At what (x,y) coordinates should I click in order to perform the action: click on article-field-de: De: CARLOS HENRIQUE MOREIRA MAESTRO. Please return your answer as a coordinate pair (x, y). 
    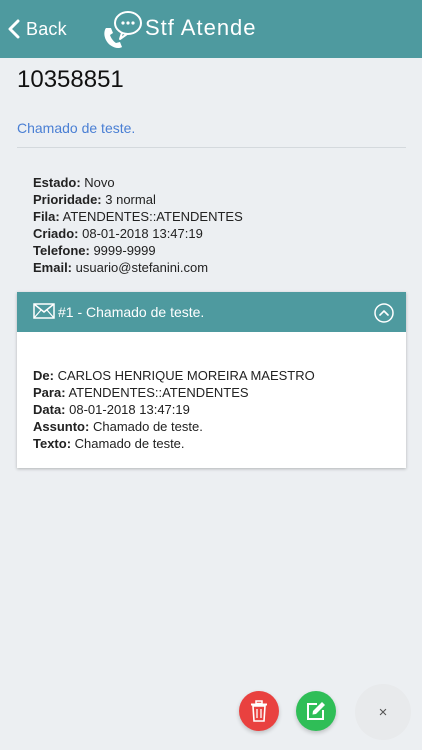
    Looking at the image, I should click on (174, 375).